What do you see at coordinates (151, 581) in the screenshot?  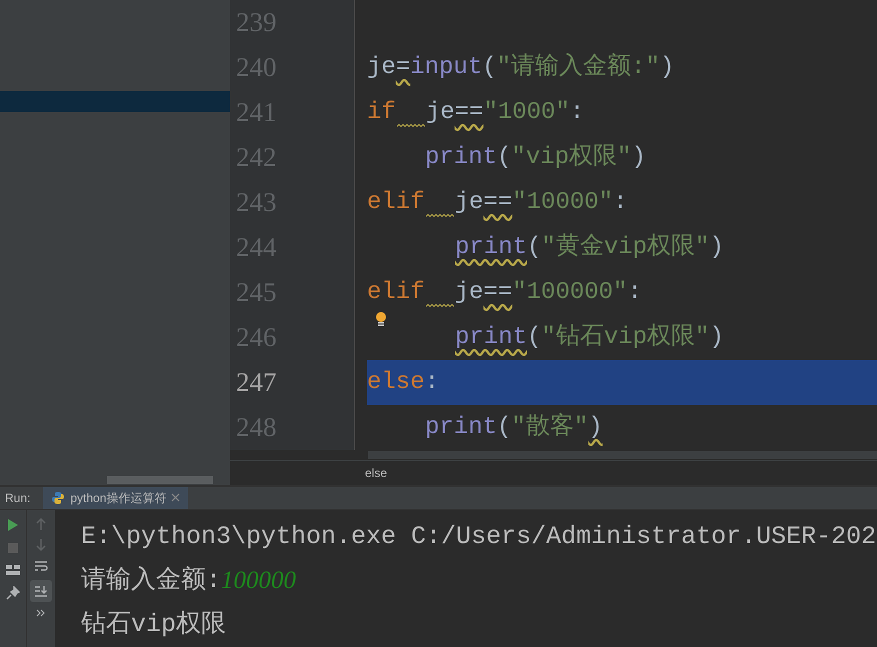 I see `console-prompt: 请输入金额:` at bounding box center [151, 581].